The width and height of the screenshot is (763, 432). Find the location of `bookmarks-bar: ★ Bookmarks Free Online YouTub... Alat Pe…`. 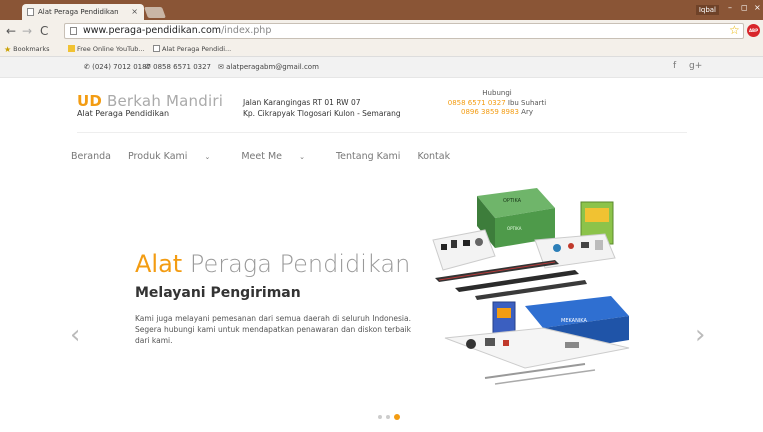

bookmarks-bar: ★ Bookmarks Free Online YouTub... Alat Pe… is located at coordinates (381, 49).